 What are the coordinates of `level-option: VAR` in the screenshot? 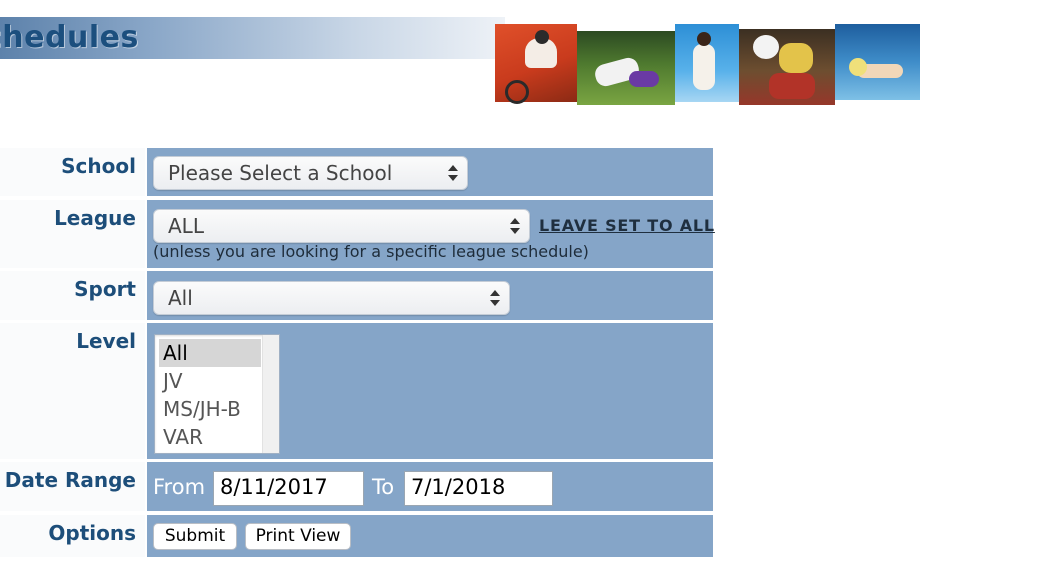 It's located at (210, 437).